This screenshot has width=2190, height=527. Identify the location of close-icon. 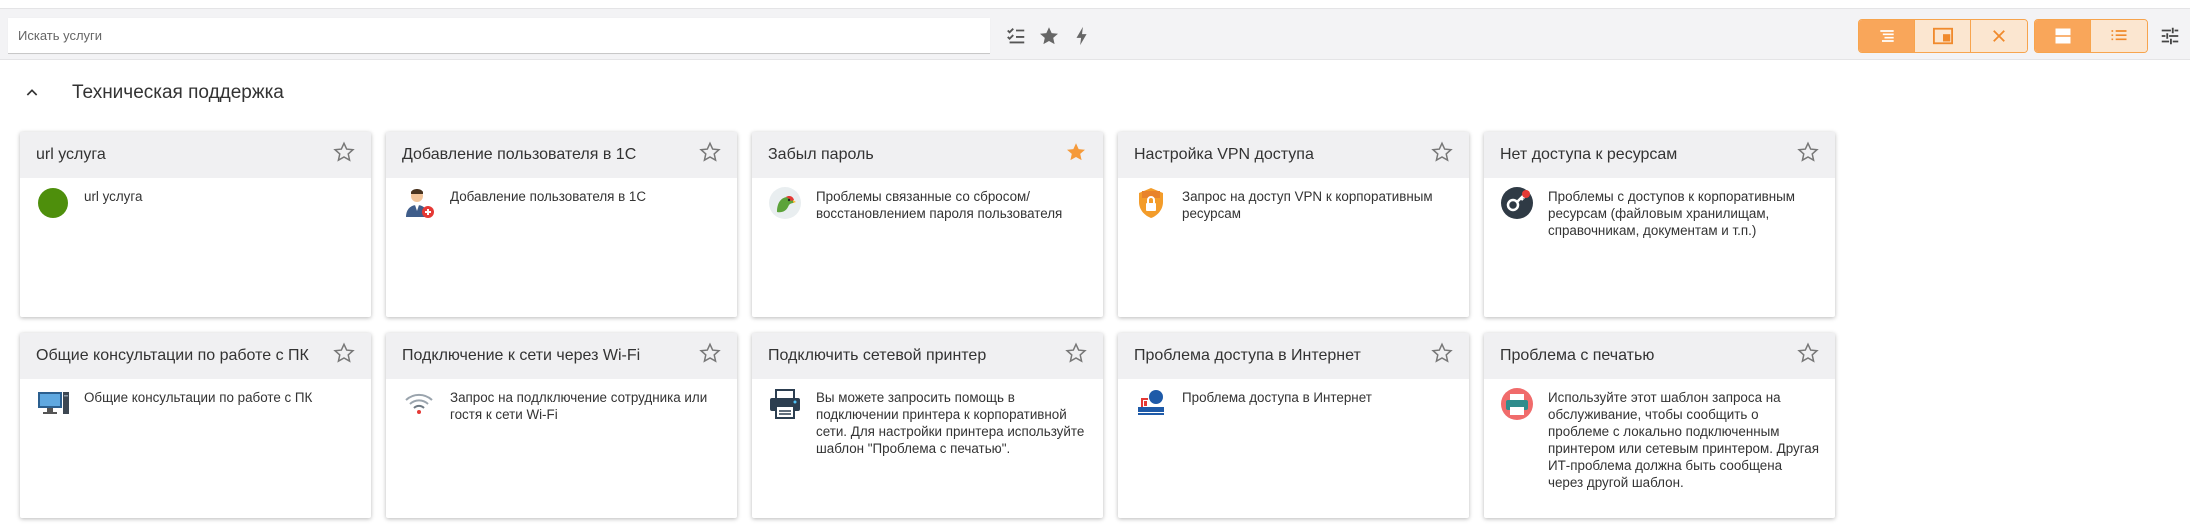
(1999, 36).